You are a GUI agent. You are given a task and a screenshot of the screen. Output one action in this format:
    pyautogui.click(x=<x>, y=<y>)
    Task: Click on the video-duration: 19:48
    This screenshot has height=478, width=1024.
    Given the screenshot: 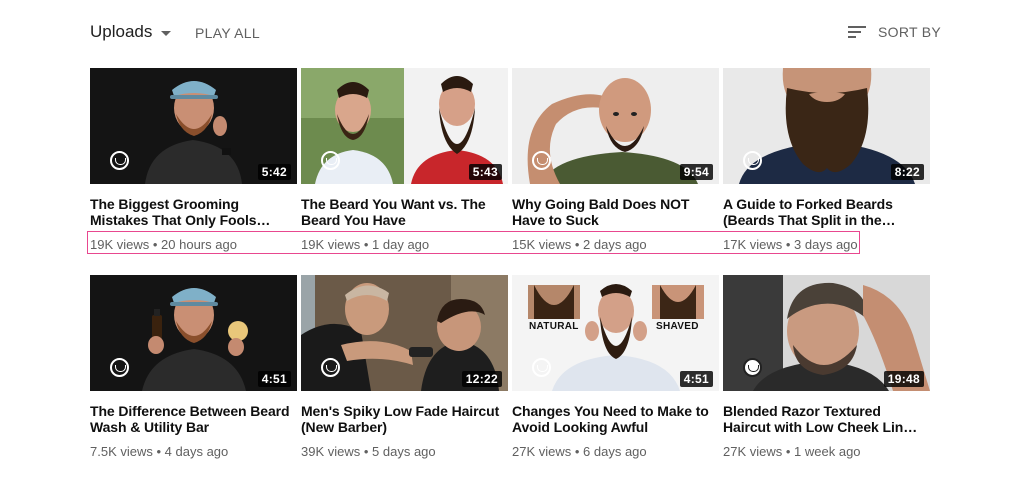 What is the action you would take?
    pyautogui.click(x=903, y=379)
    